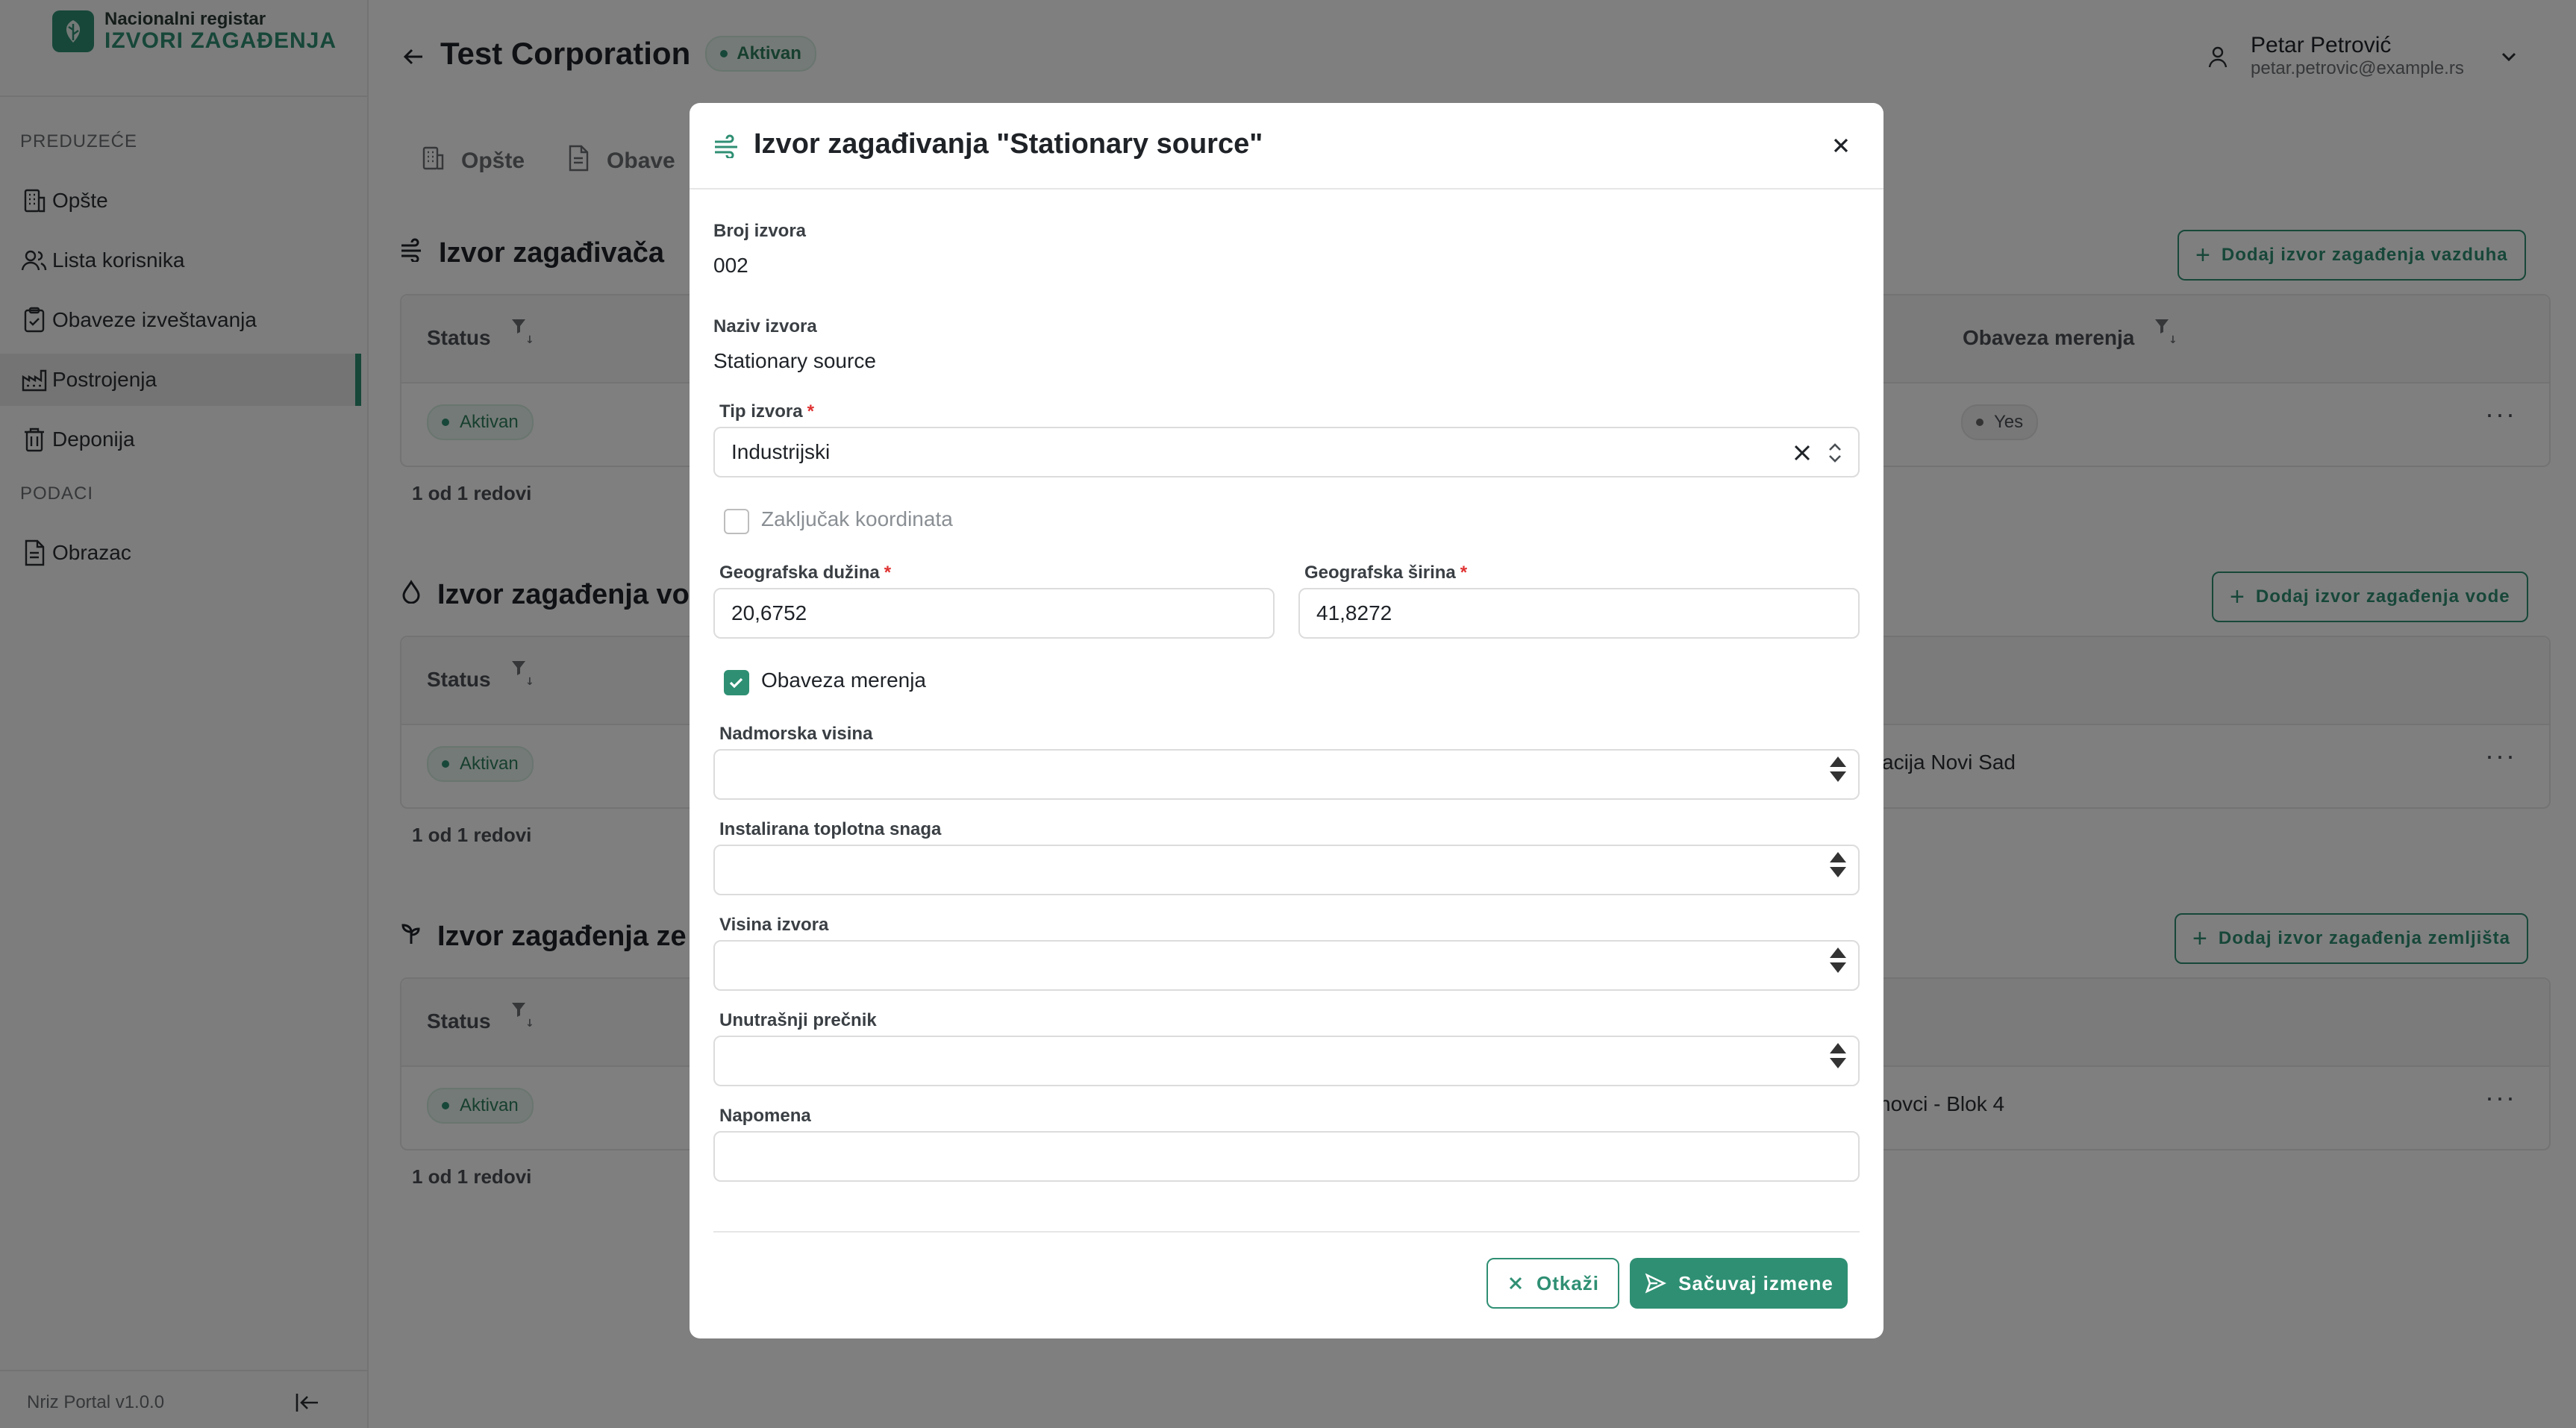 This screenshot has width=2576, height=1428. What do you see at coordinates (1655, 1283) in the screenshot?
I see `send-icon` at bounding box center [1655, 1283].